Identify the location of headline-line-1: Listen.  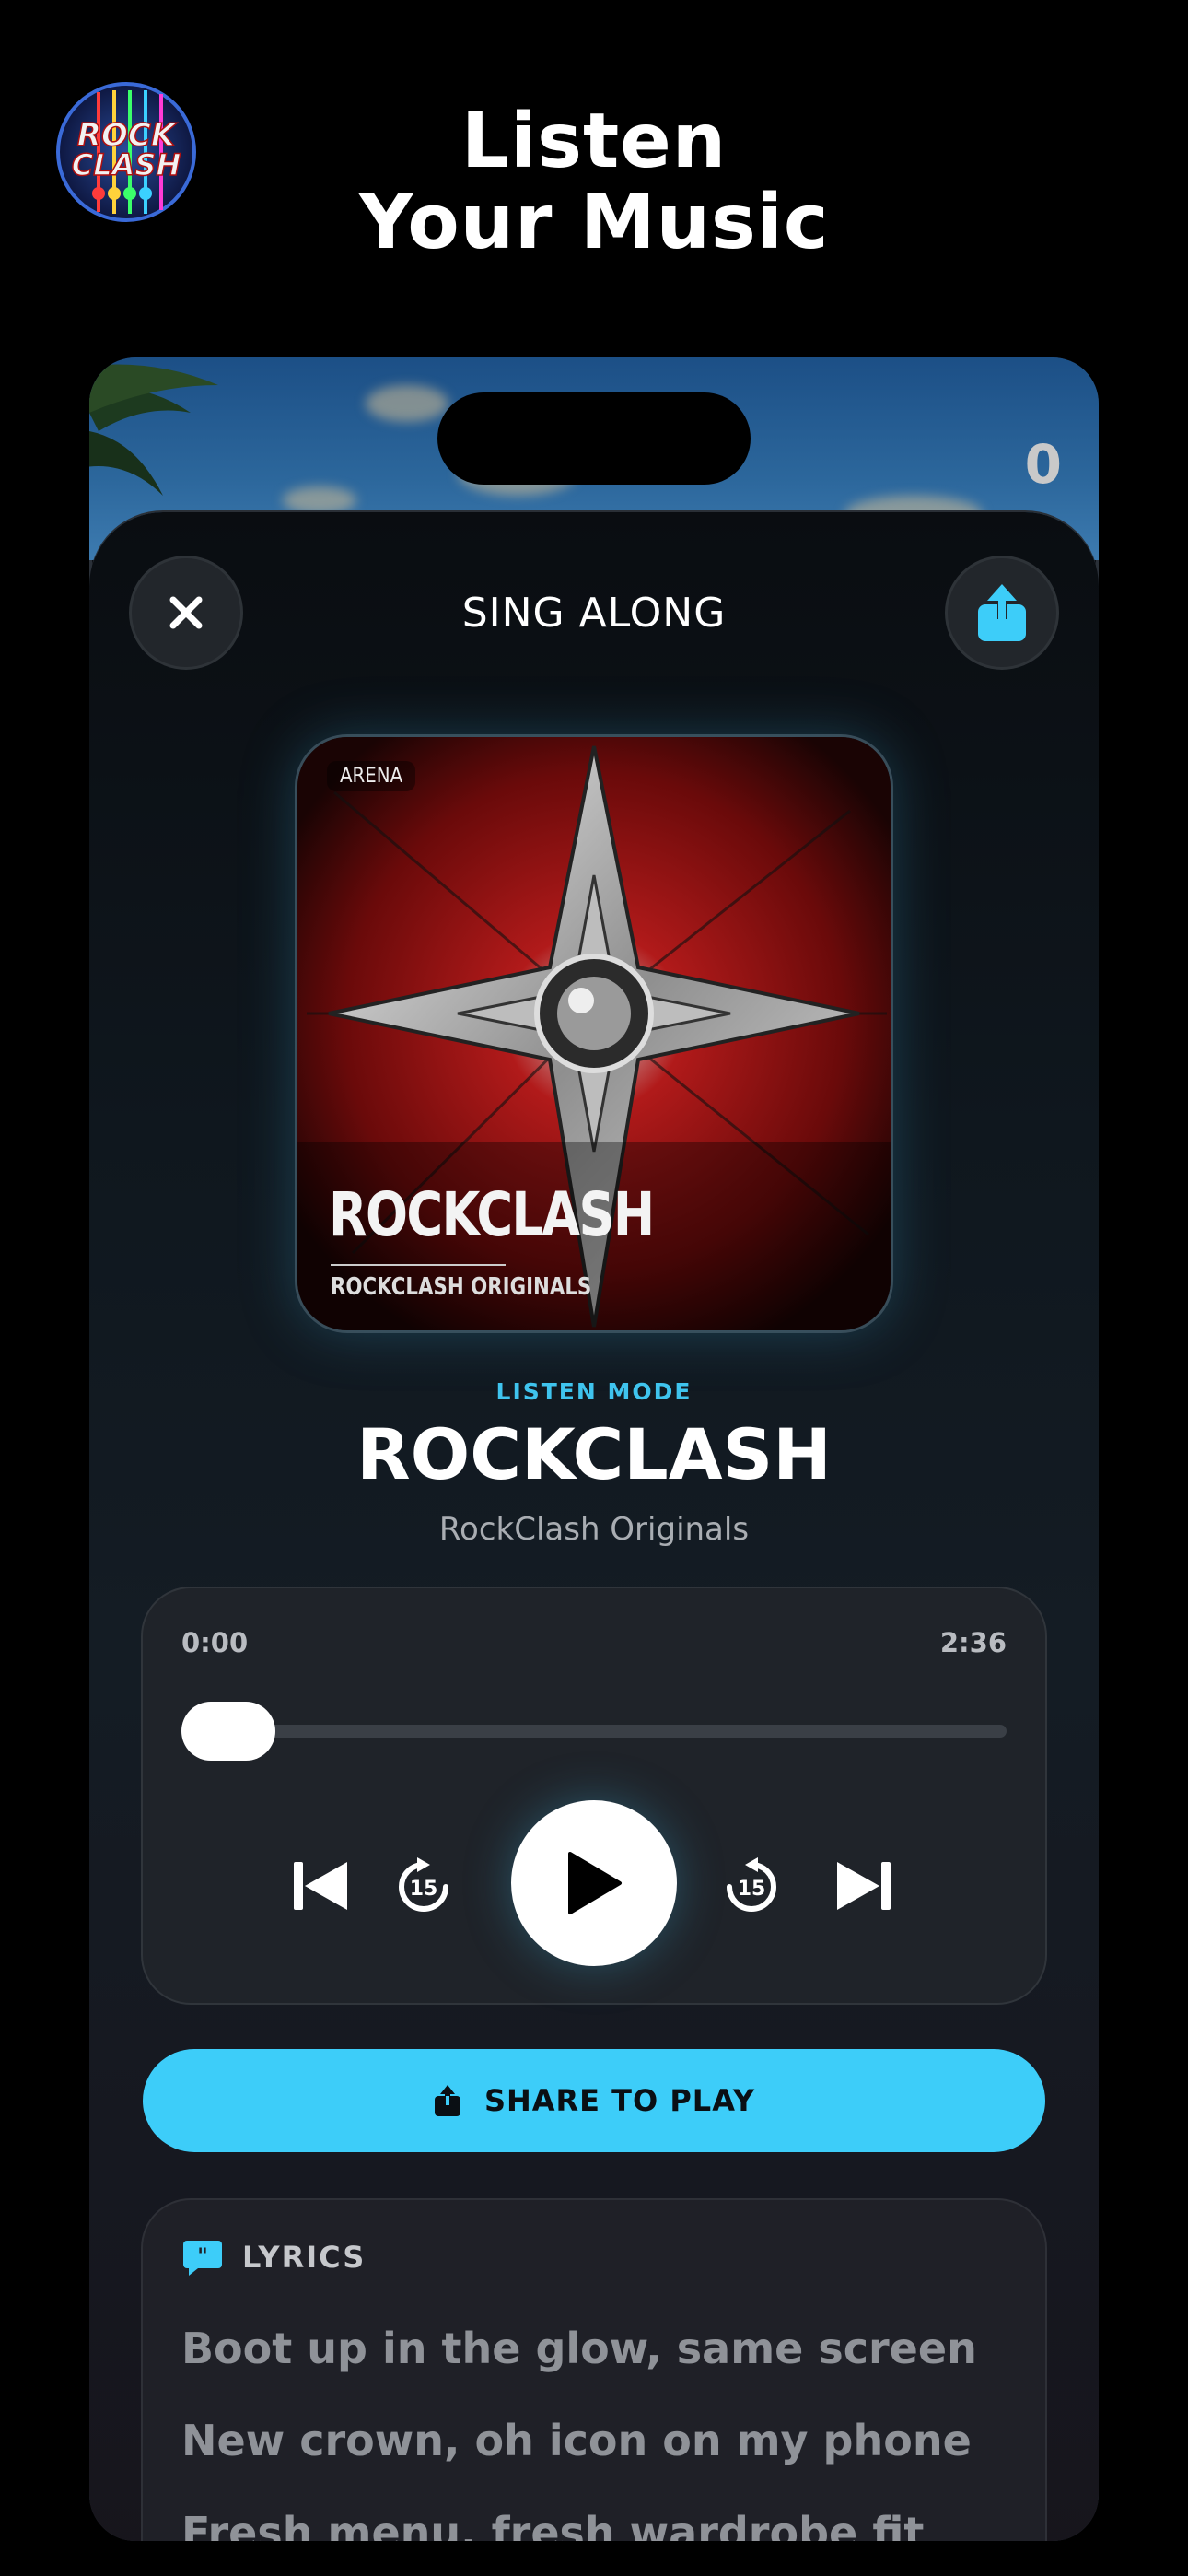
(594, 141).